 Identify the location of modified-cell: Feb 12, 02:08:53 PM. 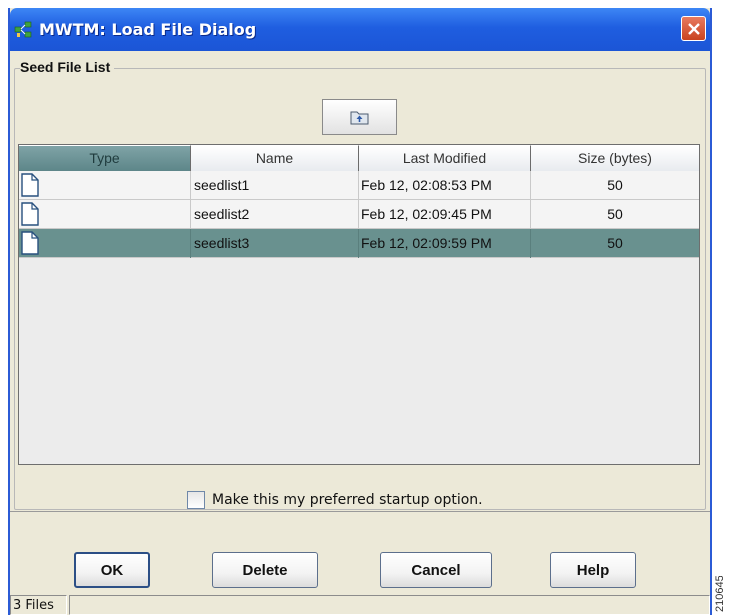
(445, 185).